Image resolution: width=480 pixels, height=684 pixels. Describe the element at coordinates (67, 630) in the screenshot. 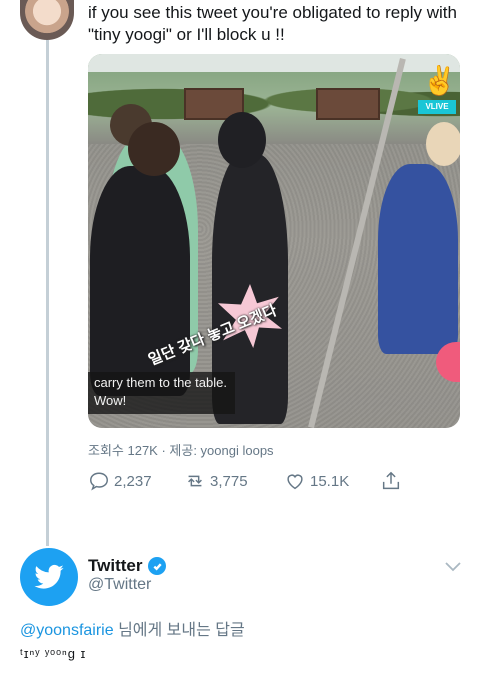

I see `mention-link: @yoonsfairie` at that location.